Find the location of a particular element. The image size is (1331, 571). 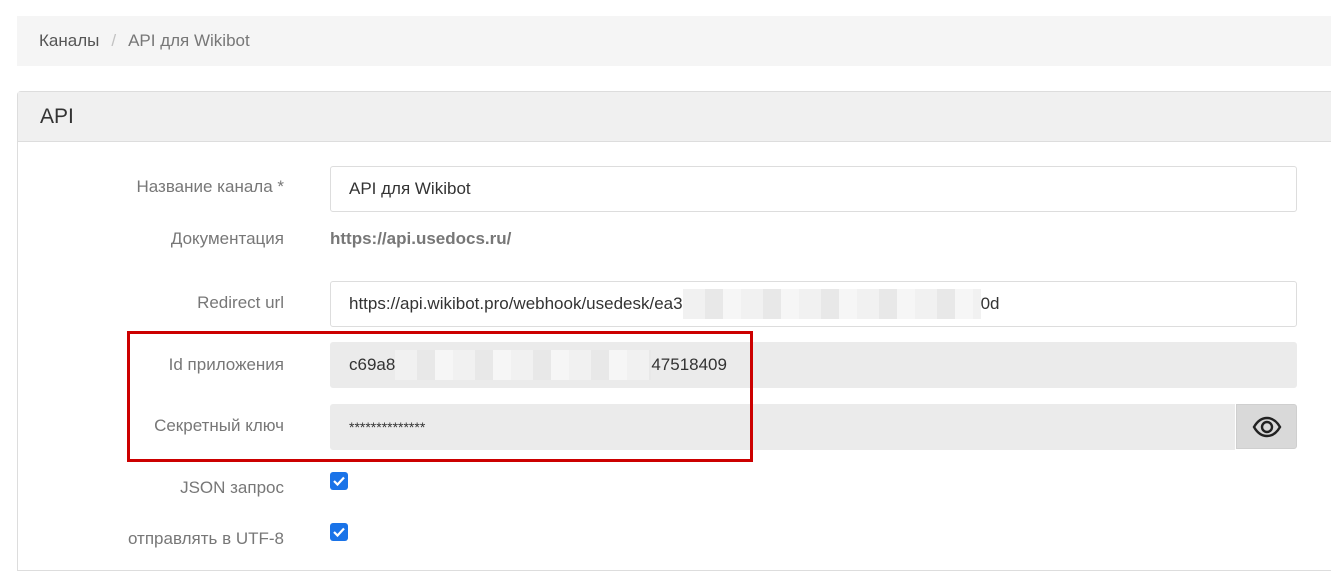

utf8-label: отправлять в UTF-8 is located at coordinates (205, 538).